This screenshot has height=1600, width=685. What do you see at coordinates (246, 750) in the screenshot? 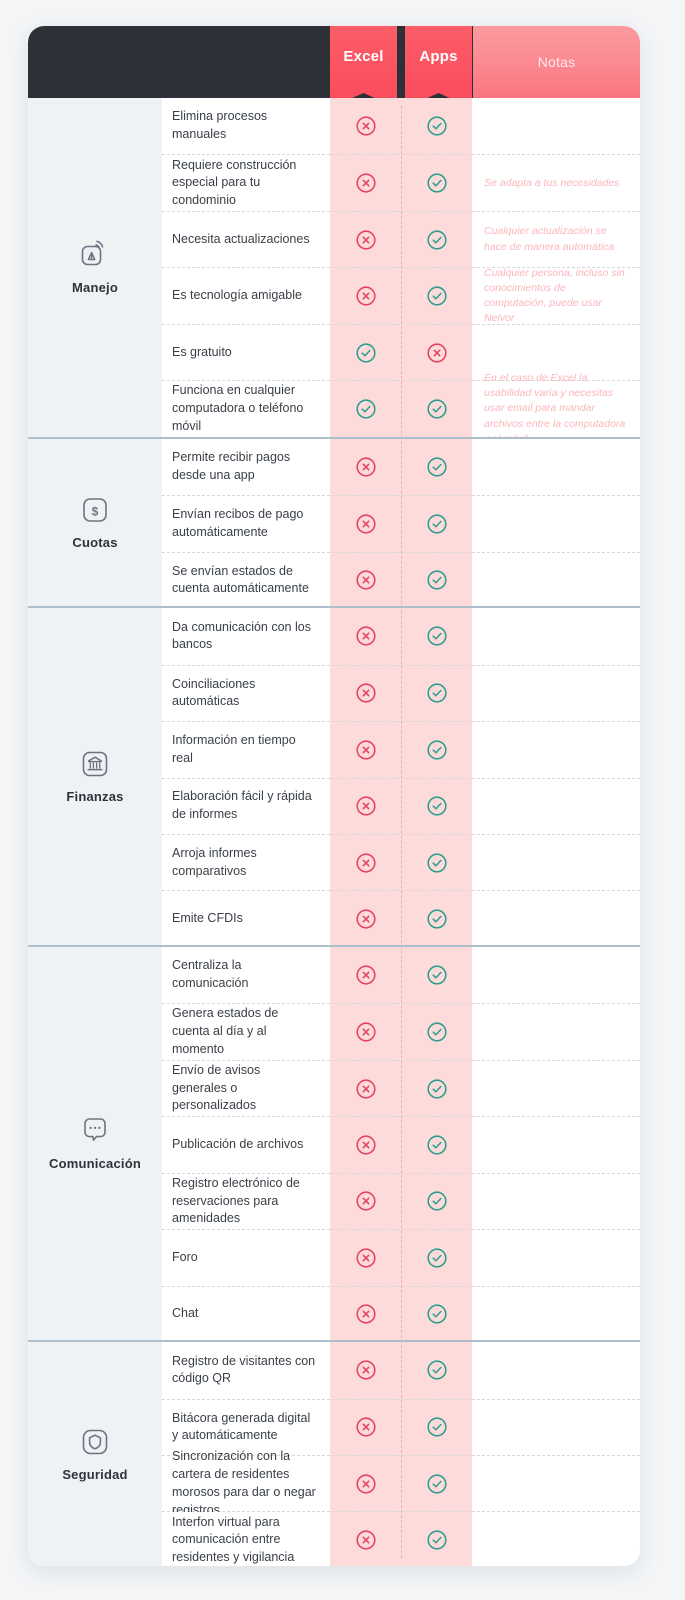
I see `feature-cell: Información en tiempo real` at bounding box center [246, 750].